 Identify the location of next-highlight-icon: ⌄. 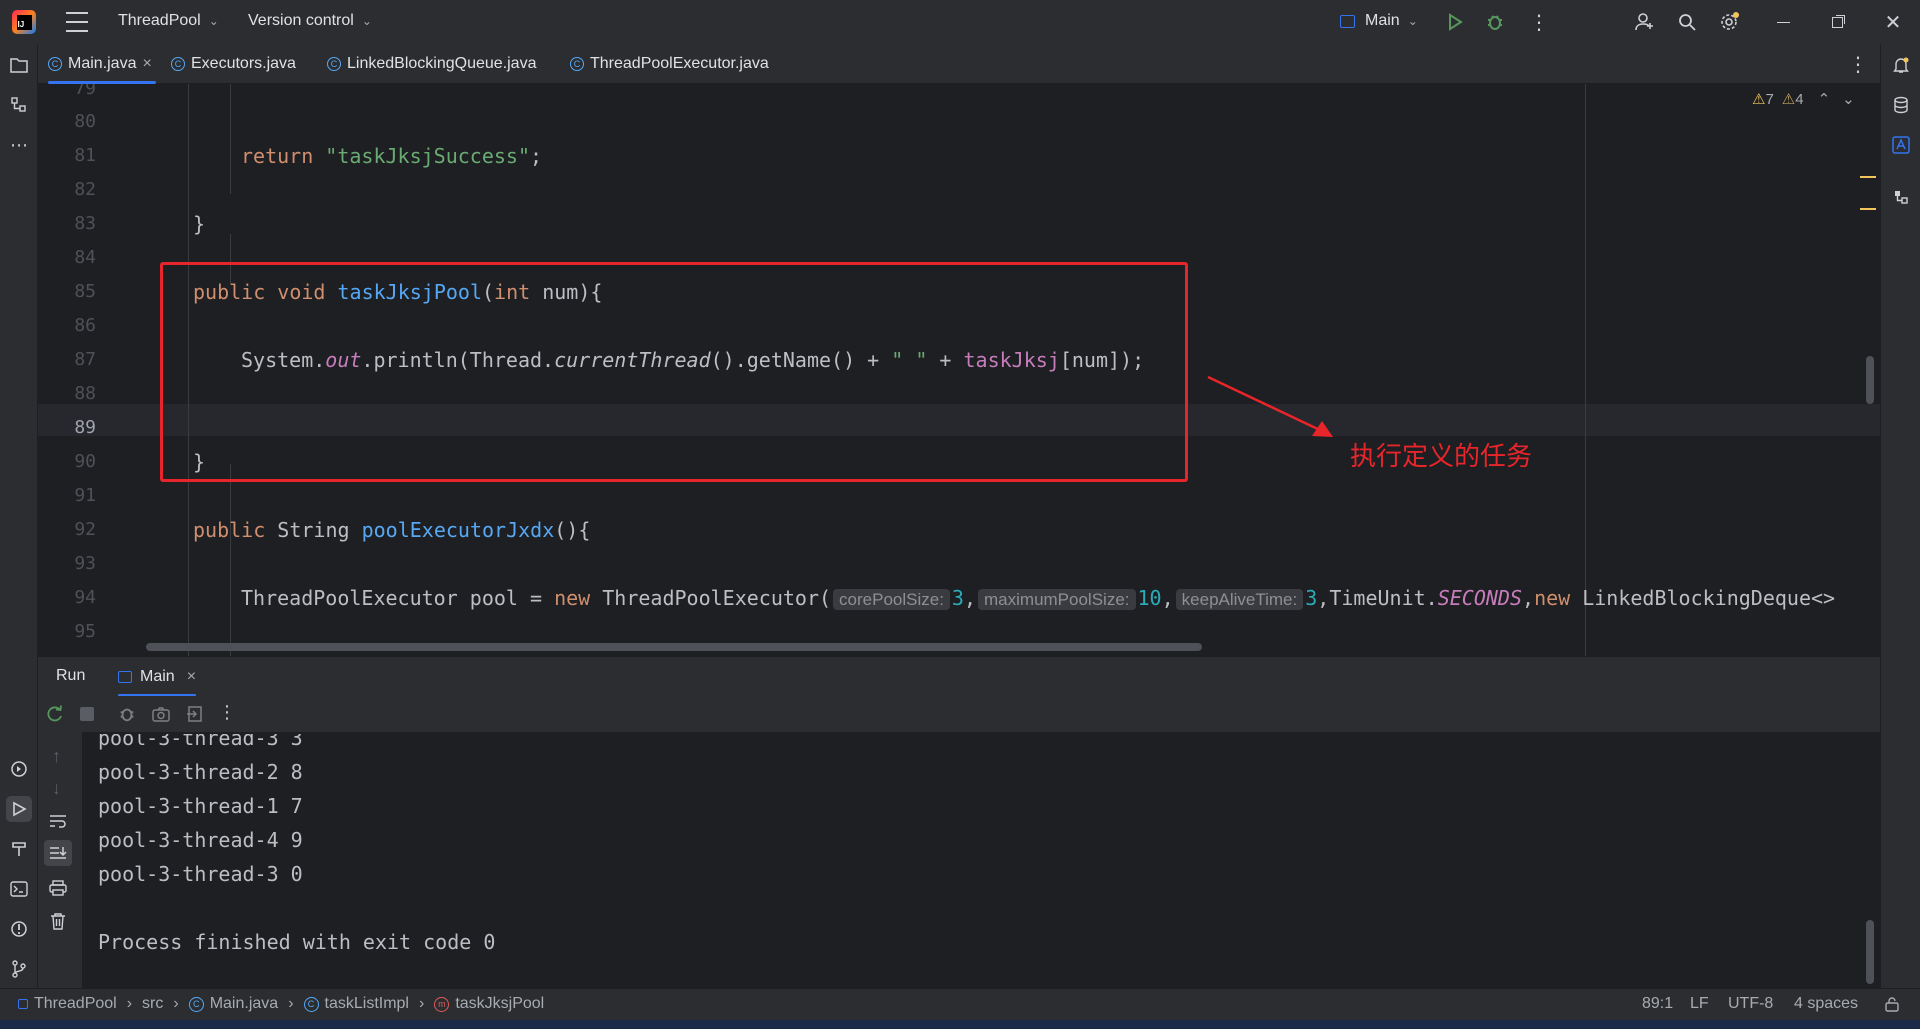
(1848, 99).